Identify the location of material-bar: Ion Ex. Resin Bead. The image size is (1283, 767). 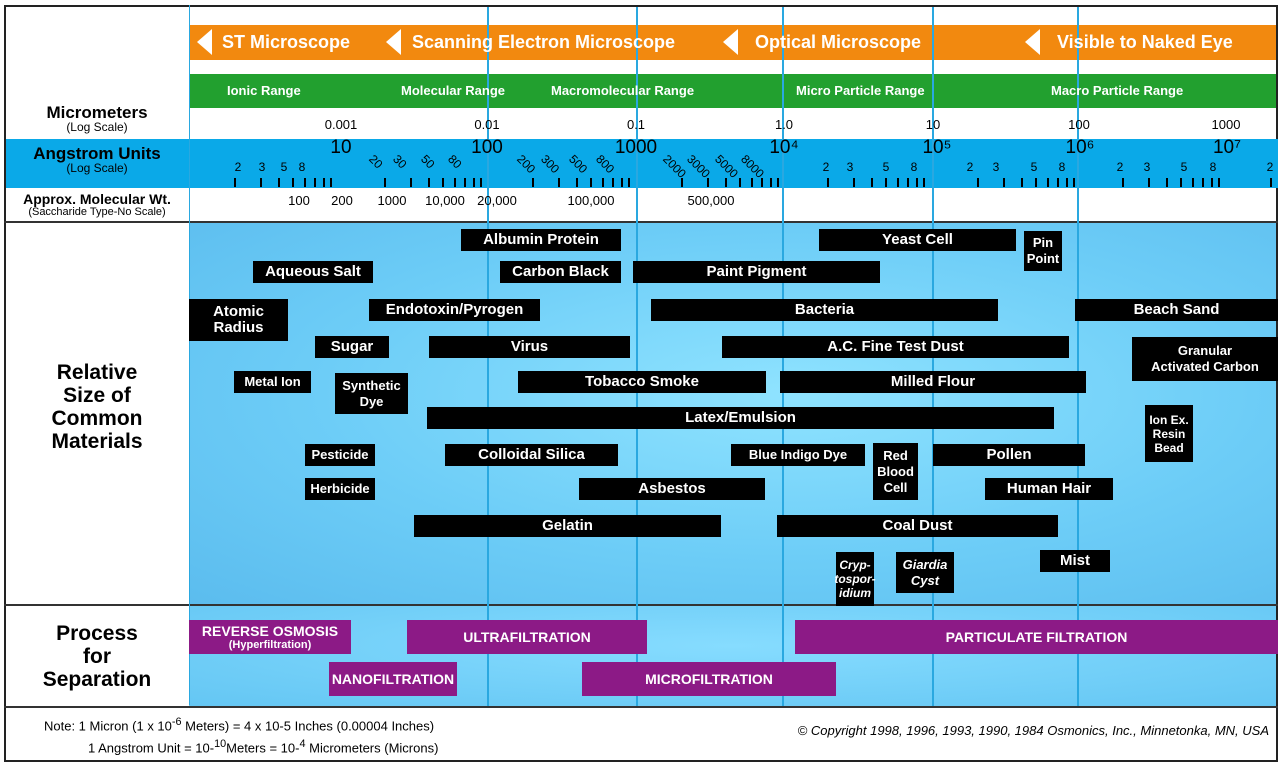
(1169, 433).